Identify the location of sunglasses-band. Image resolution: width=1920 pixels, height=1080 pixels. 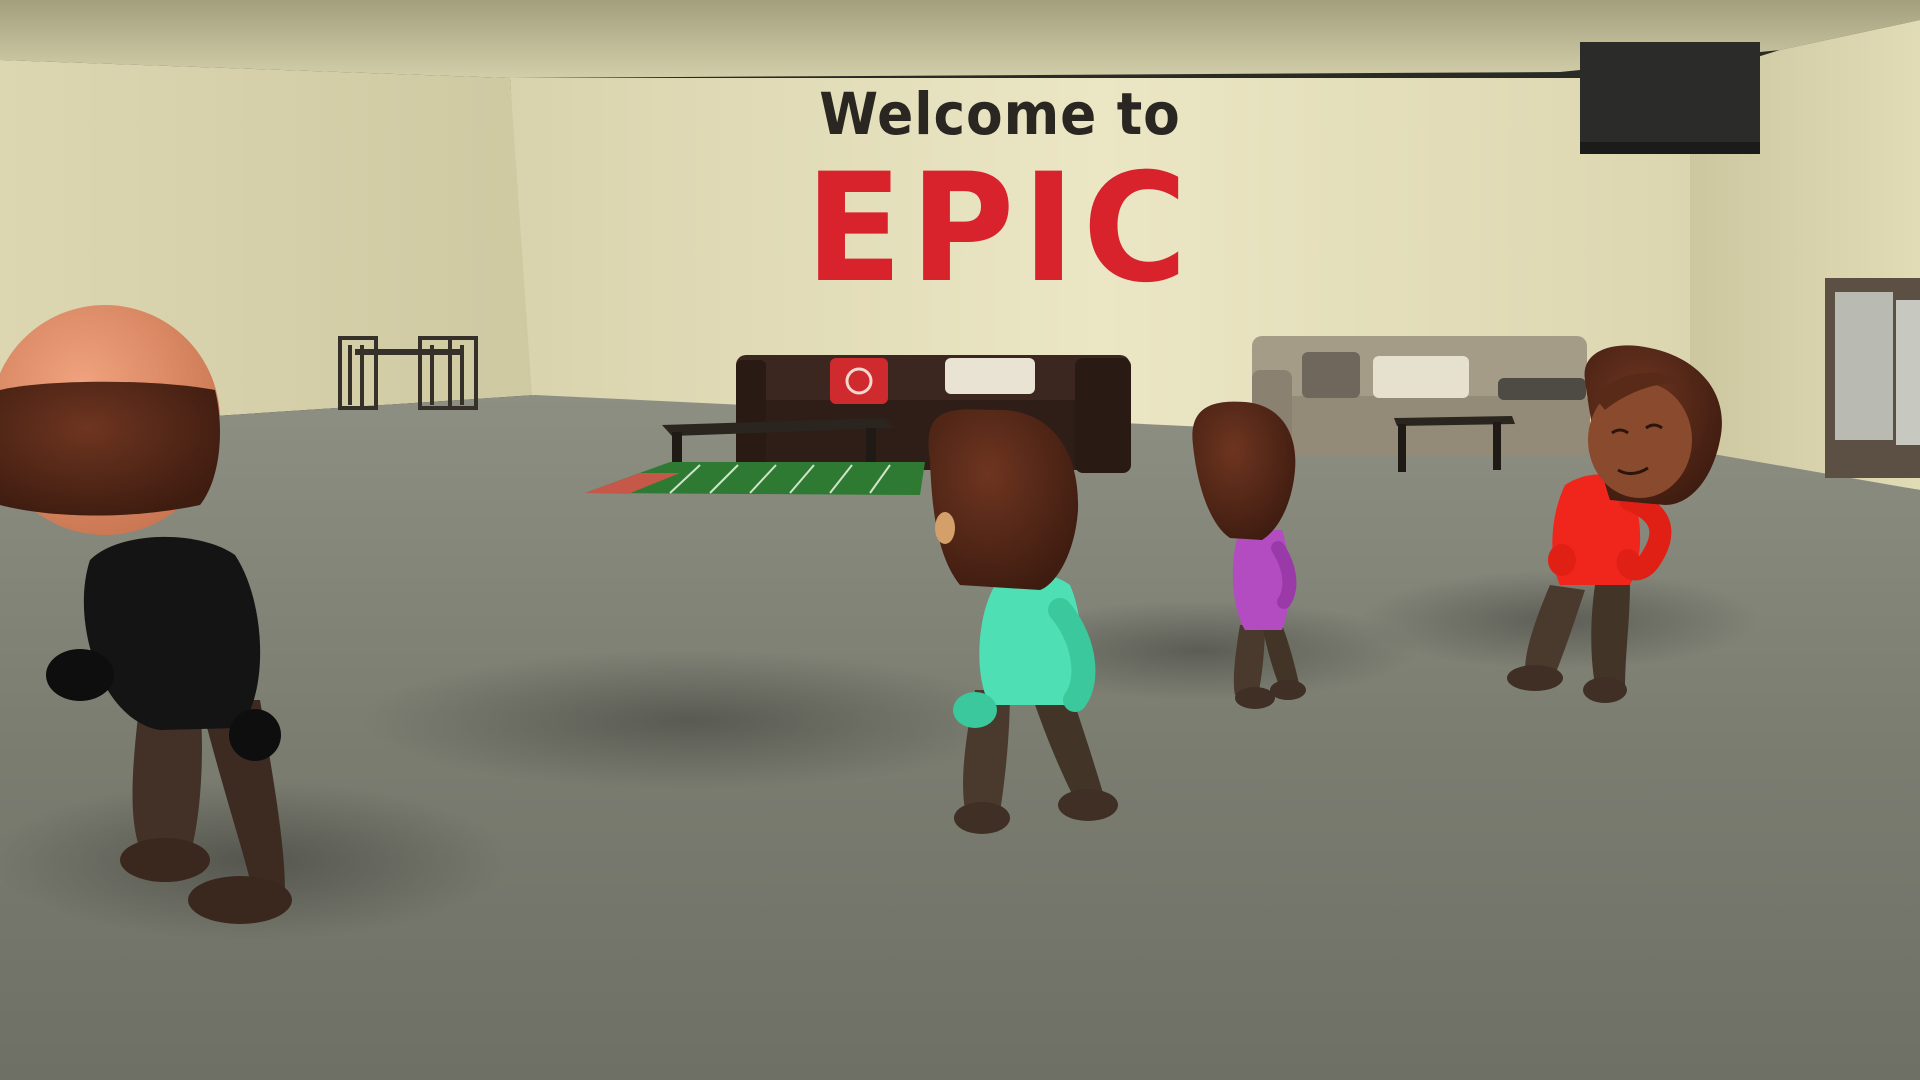
(110, 448).